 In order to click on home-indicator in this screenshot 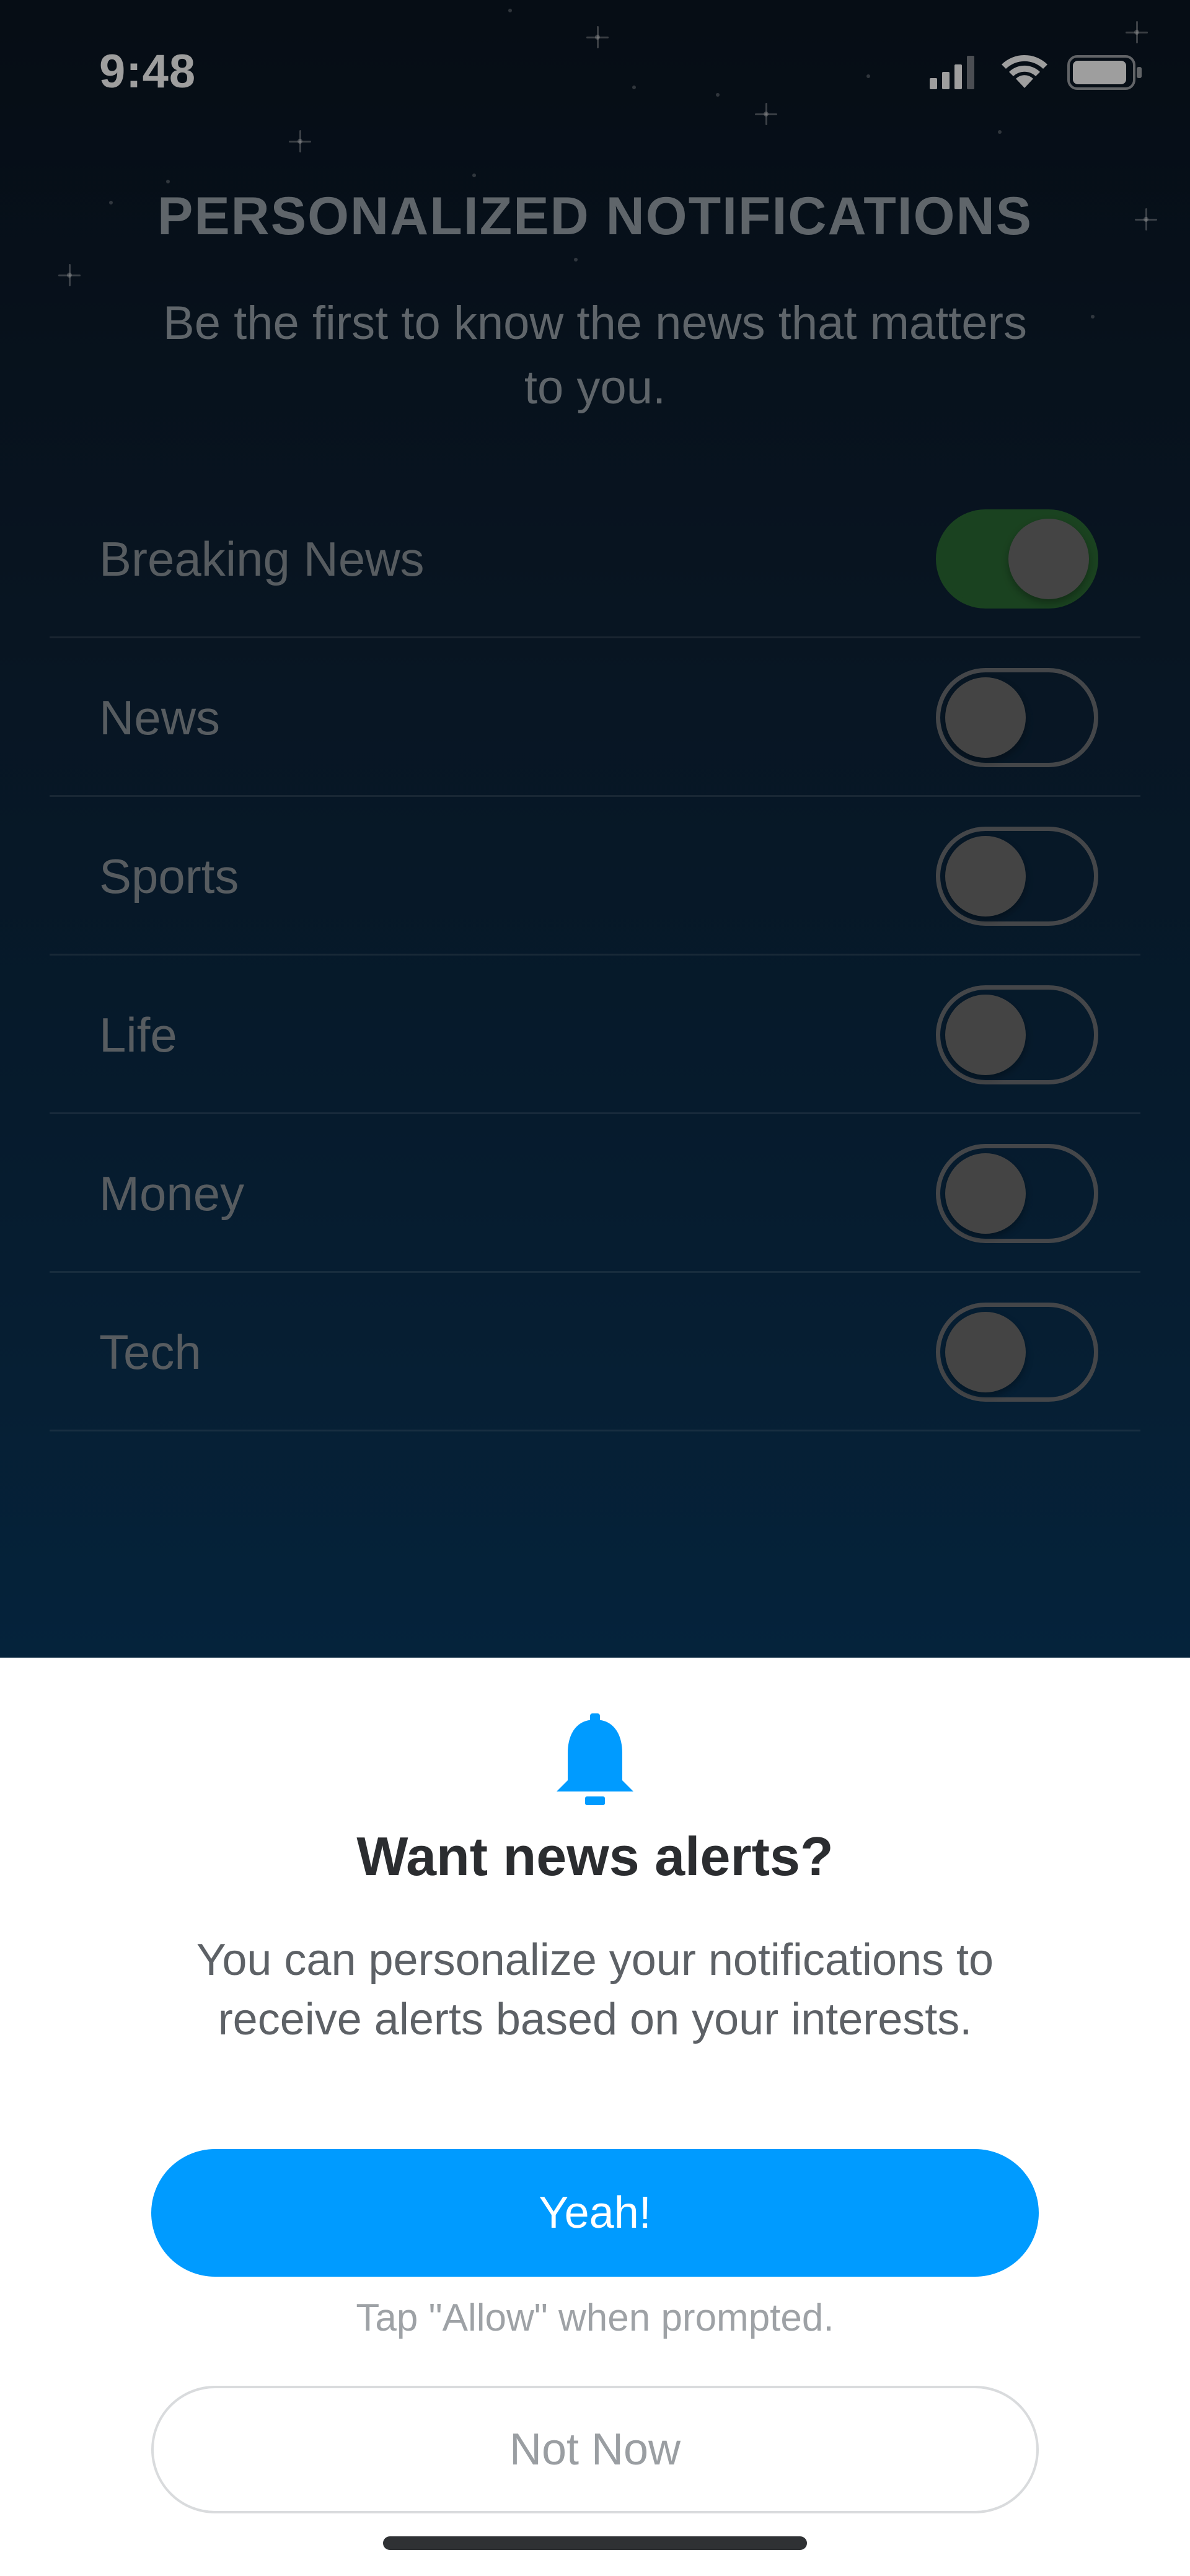, I will do `click(595, 2543)`.